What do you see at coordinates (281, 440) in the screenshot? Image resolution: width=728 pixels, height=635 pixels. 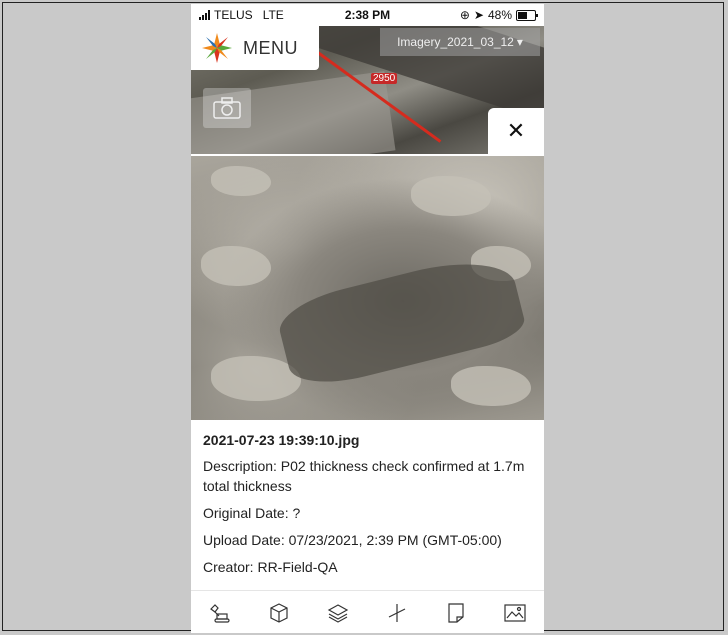 I see `photo-filename: 2021-07-23 19:39:10.jpg` at bounding box center [281, 440].